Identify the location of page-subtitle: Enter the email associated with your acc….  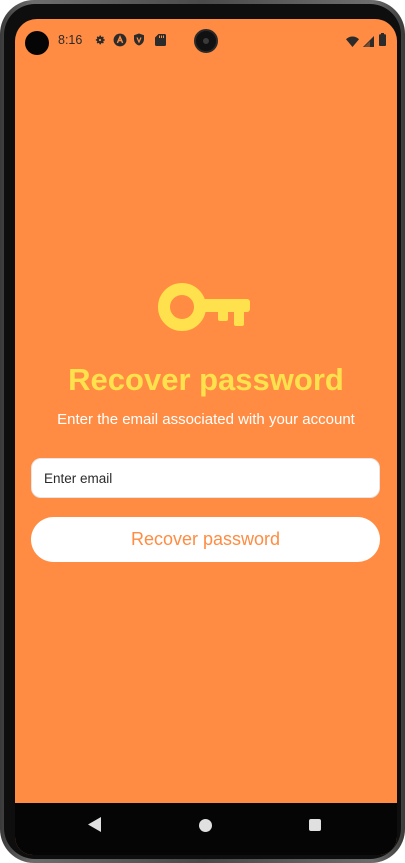
(206, 419).